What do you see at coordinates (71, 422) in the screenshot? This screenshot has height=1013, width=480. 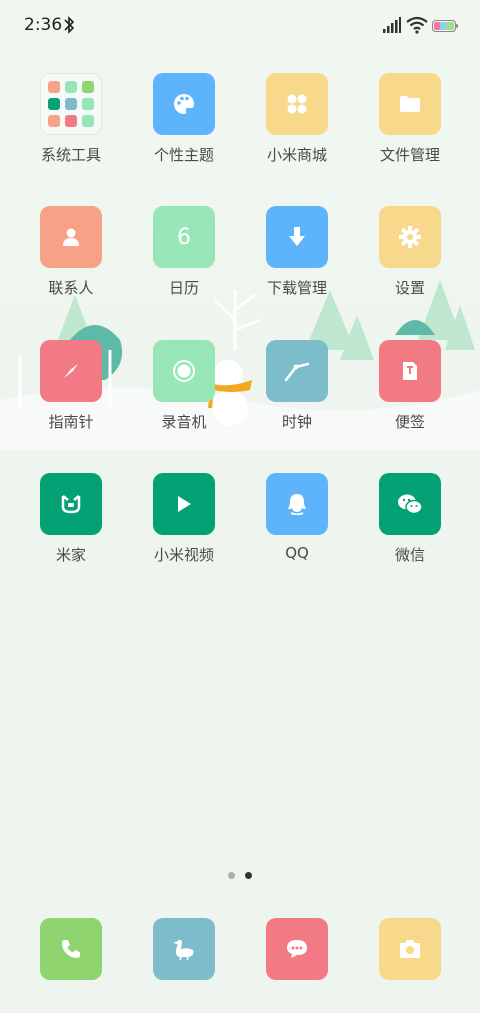 I see `app-label: 指南针` at bounding box center [71, 422].